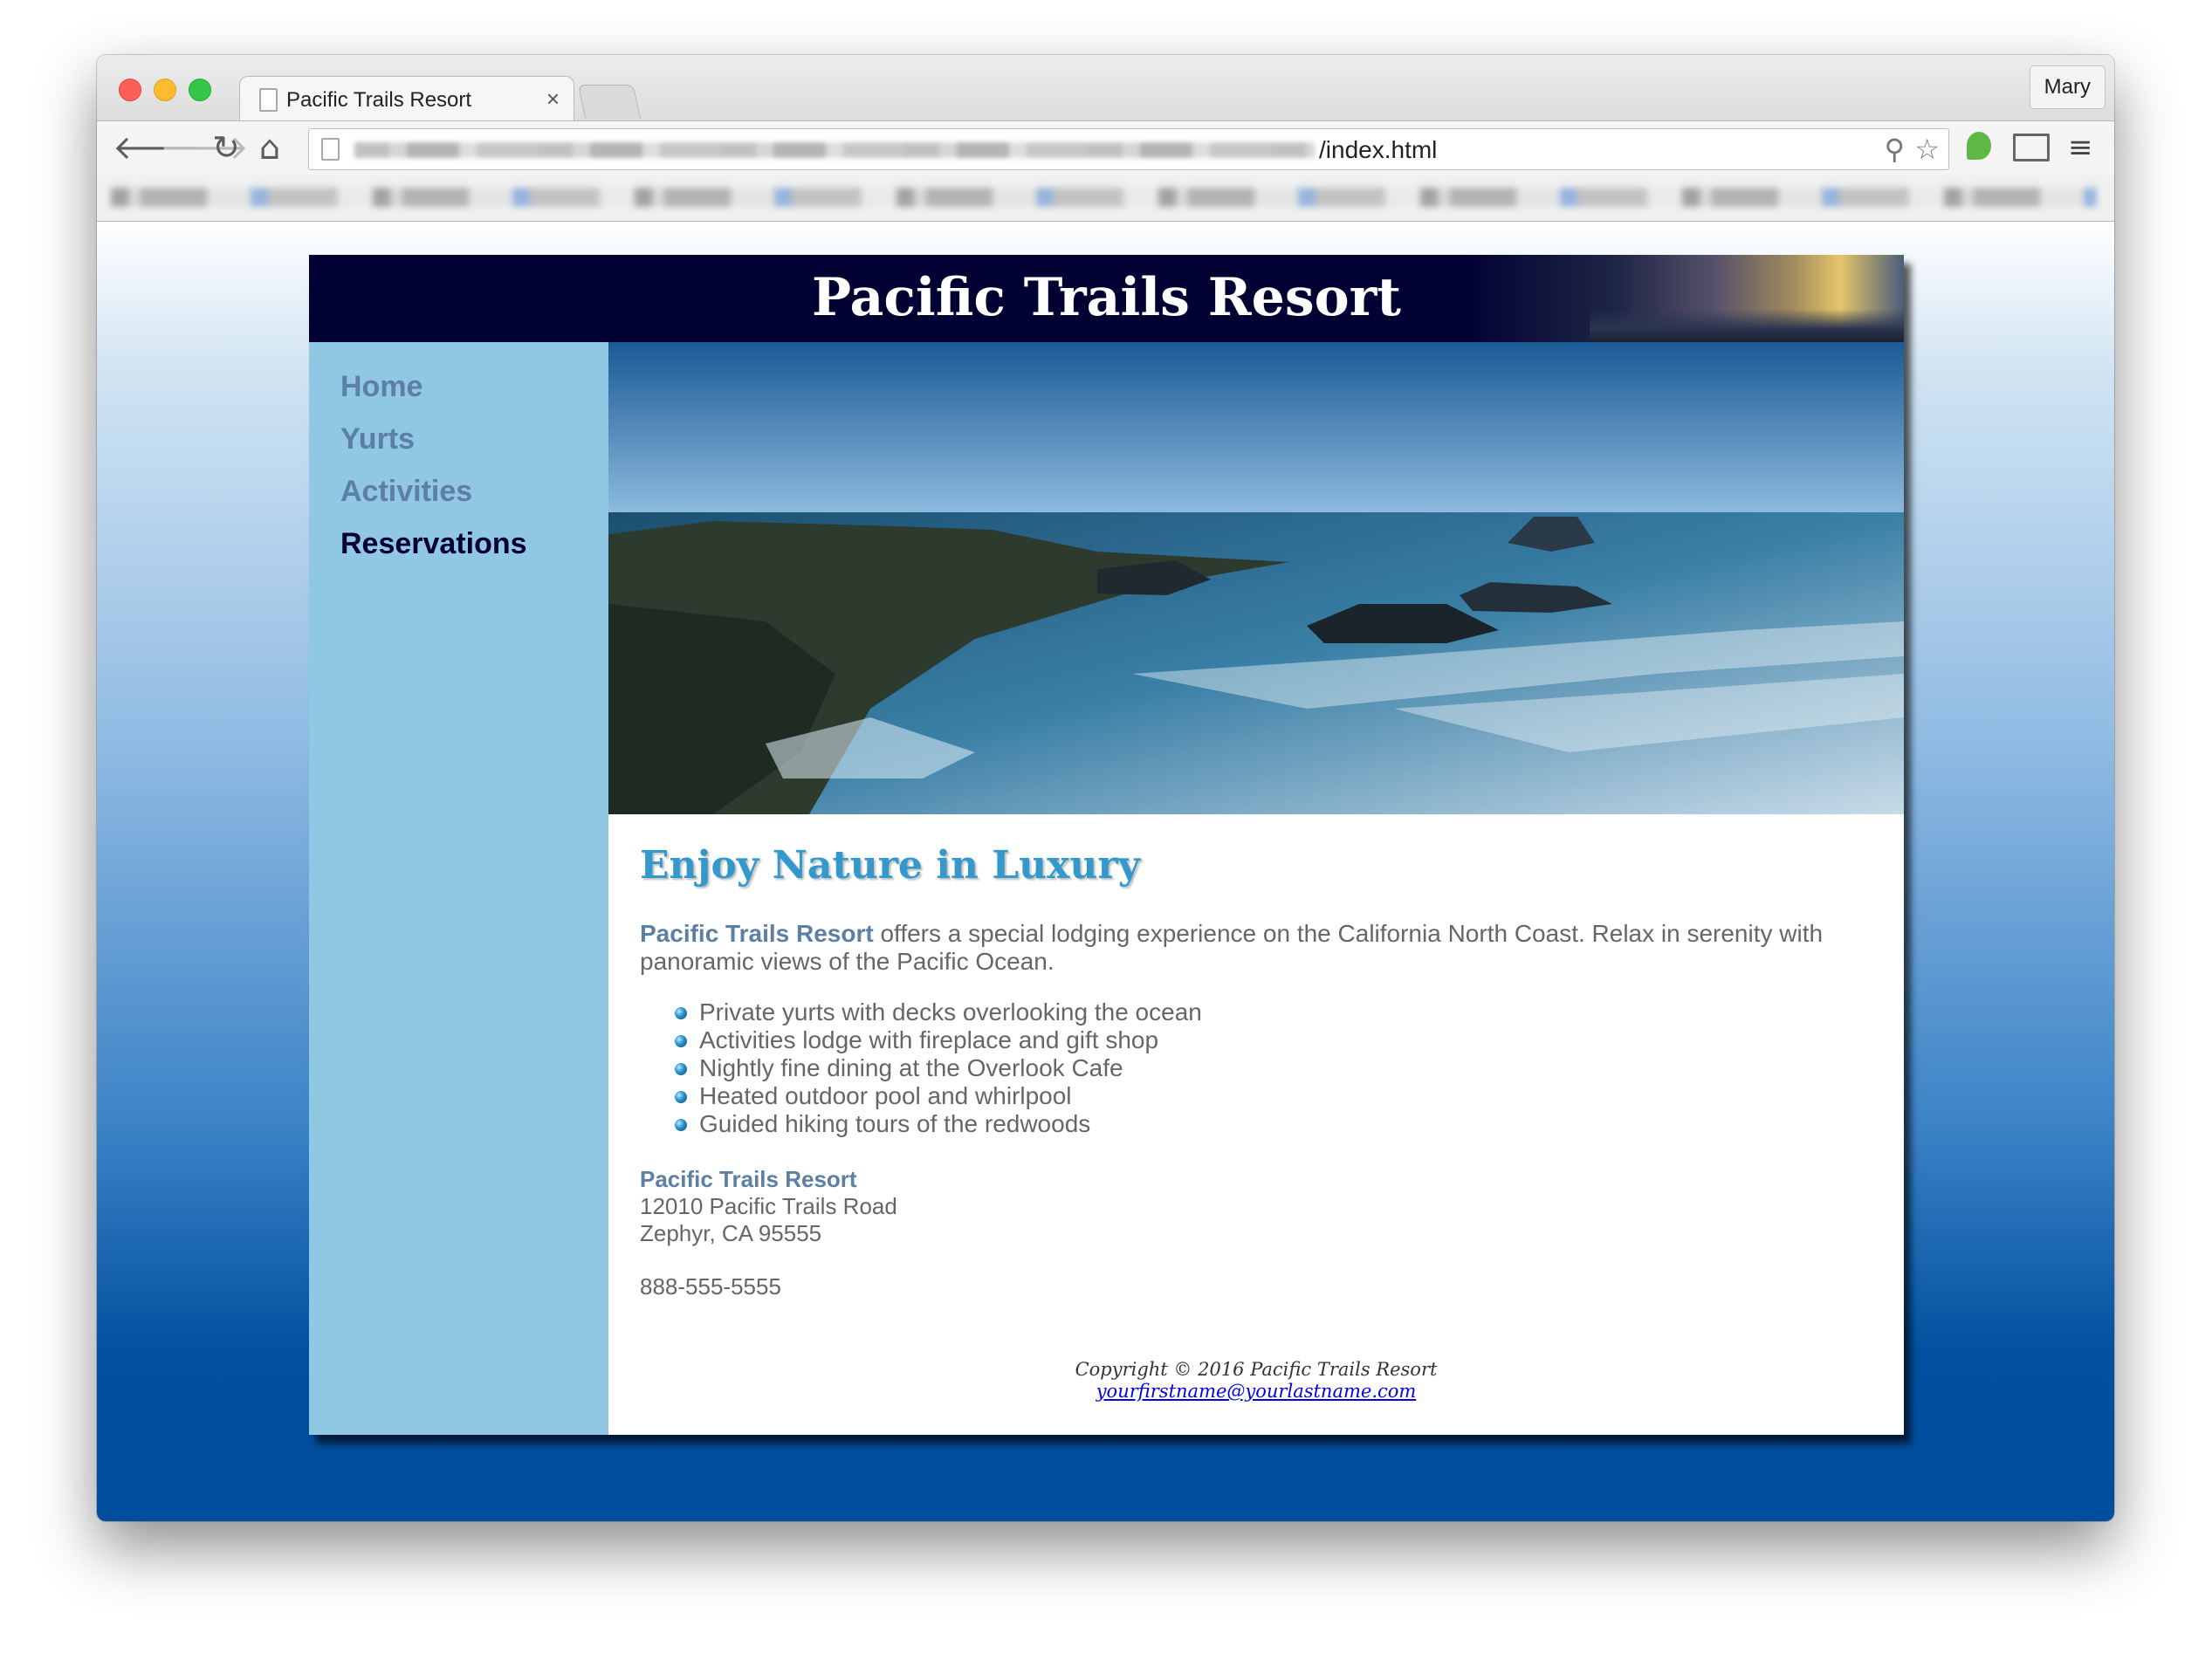 Image resolution: width=2212 pixels, height=1660 pixels. I want to click on list-item: Guided hiking tours of the redwoods, so click(937, 1124).